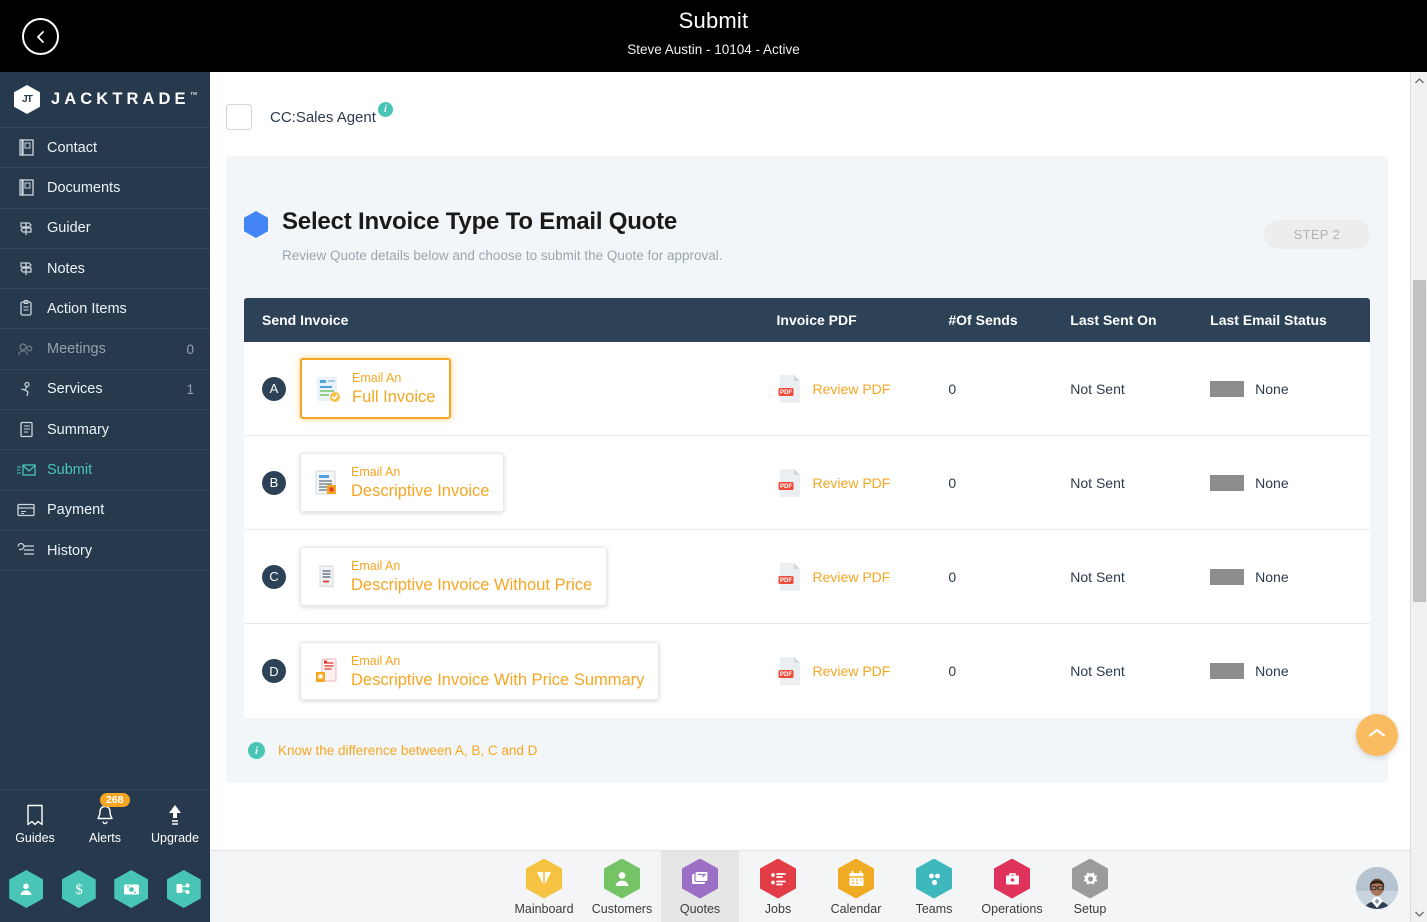 The image size is (1427, 922). Describe the element at coordinates (1377, 888) in the screenshot. I see `avatar` at that location.